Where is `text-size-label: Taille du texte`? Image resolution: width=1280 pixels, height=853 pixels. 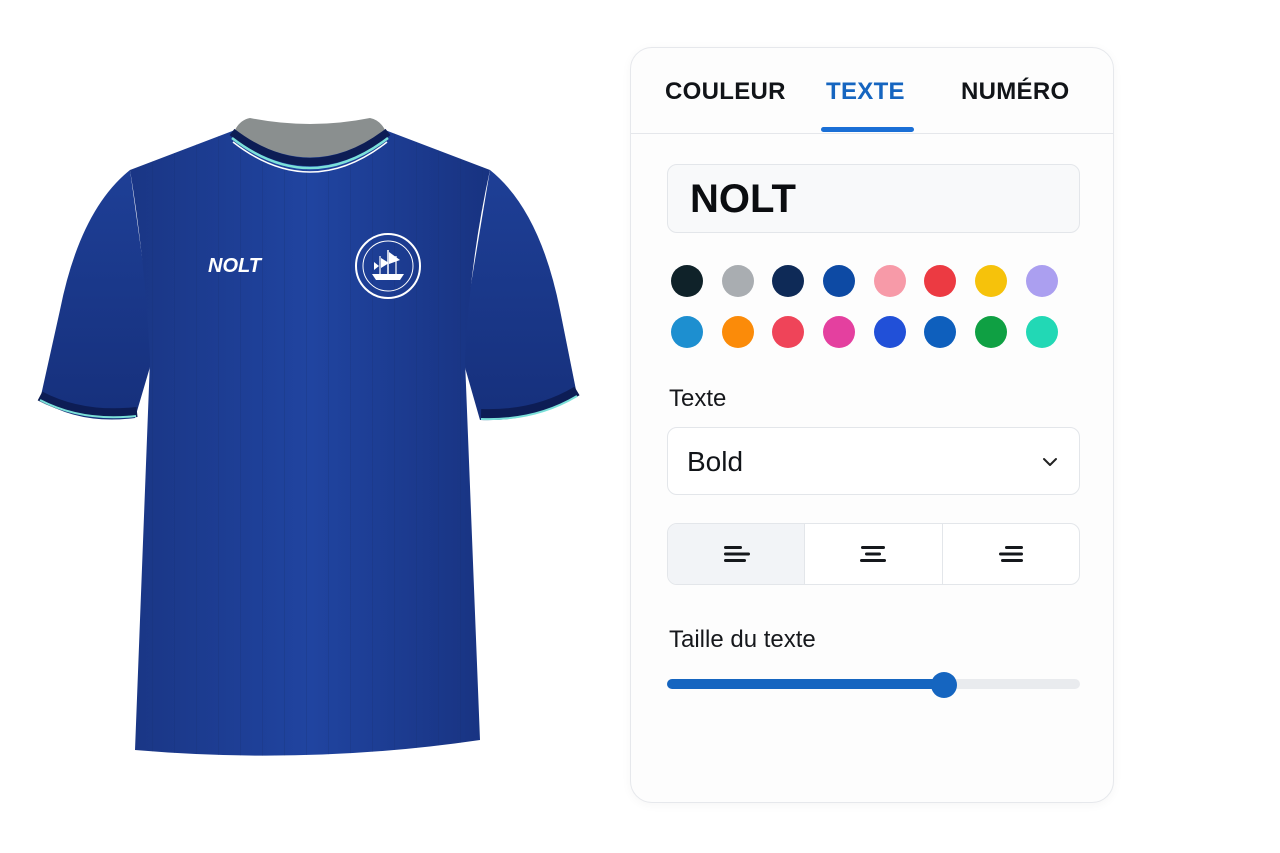 text-size-label: Taille du texte is located at coordinates (742, 639).